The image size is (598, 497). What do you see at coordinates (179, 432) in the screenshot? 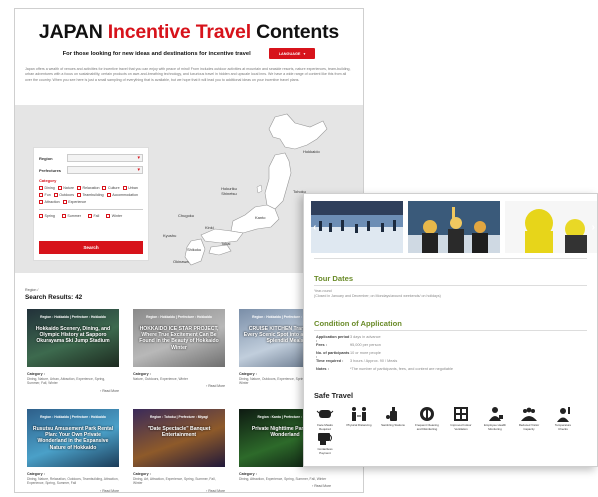
I see `result-card-title: "Date Spectacle" Banquet Entertainment` at bounding box center [179, 432].